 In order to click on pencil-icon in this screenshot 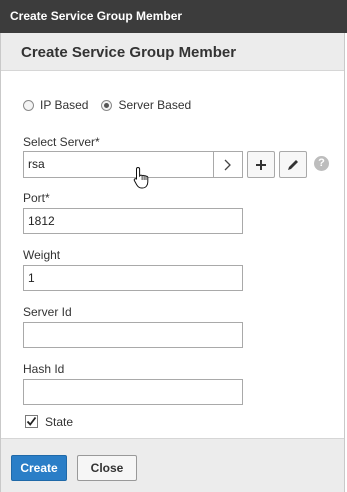, I will do `click(293, 164)`.